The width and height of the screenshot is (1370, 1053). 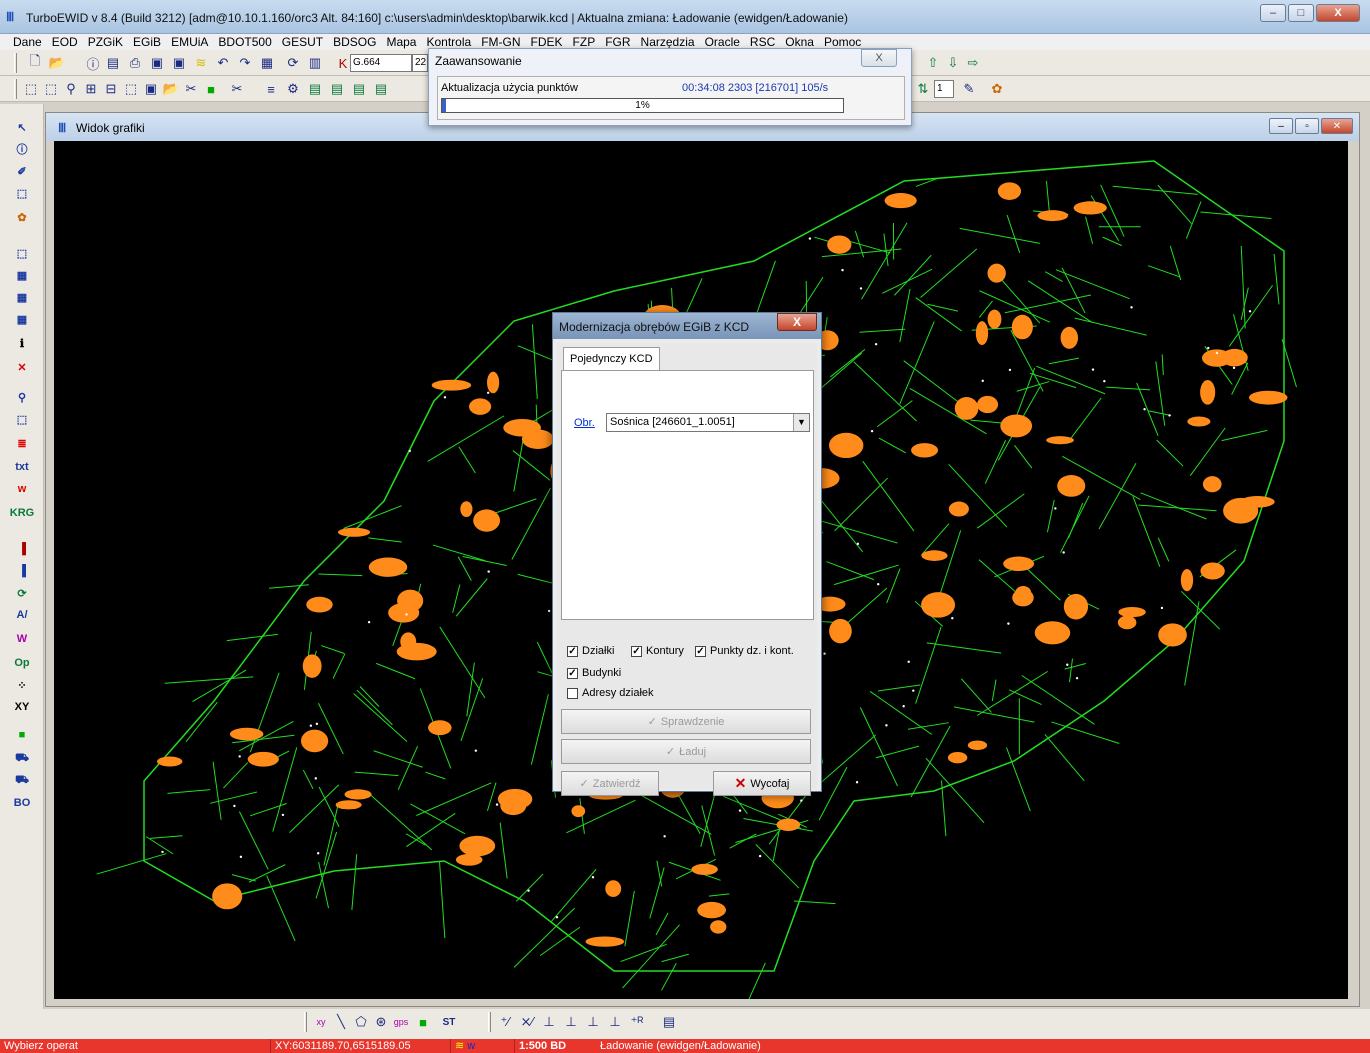 I want to click on text-transform-icon: A/, so click(x=22, y=615).